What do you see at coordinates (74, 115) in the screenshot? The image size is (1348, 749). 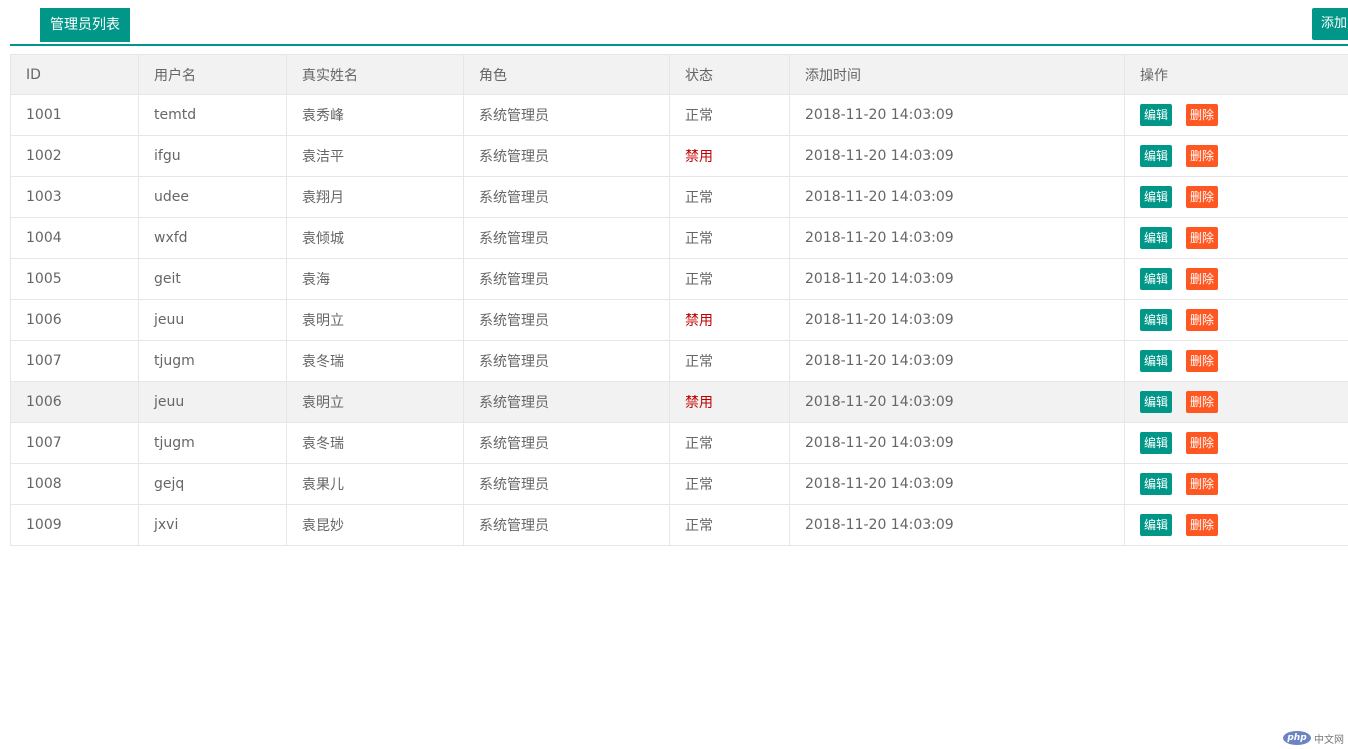 I see `cell-id: 1001` at bounding box center [74, 115].